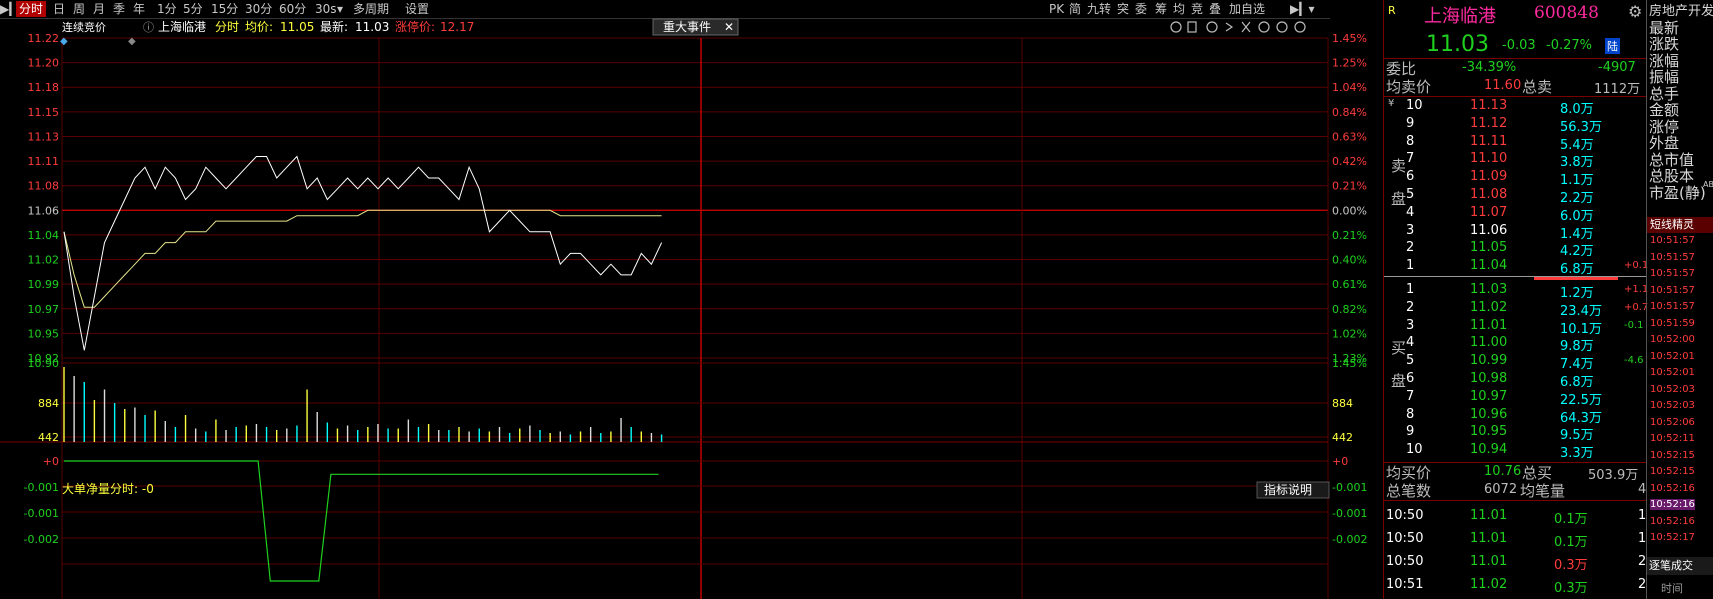 Image resolution: width=1713 pixels, height=599 pixels. Describe the element at coordinates (1677, 192) in the screenshot. I see `info-item: 市盈(静)` at that location.